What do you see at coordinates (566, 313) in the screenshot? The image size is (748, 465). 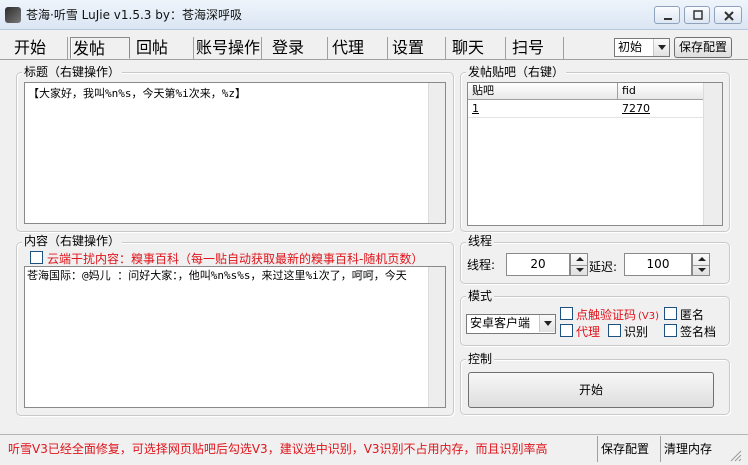 I see `captcha-checkbox` at bounding box center [566, 313].